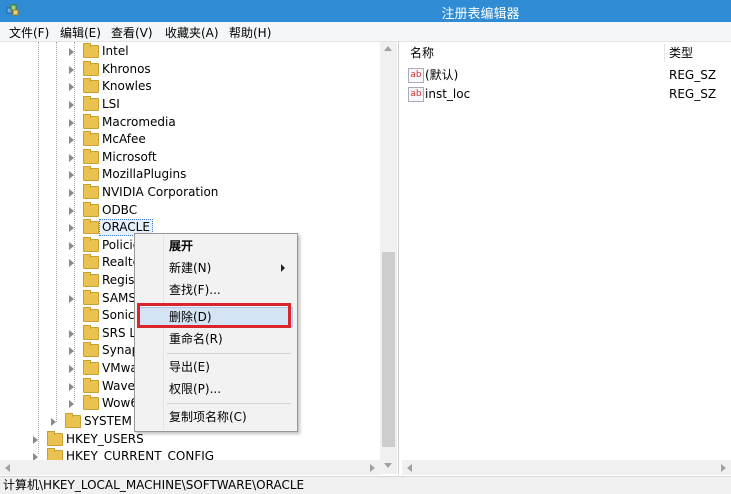  What do you see at coordinates (132, 32) in the screenshot?
I see `menu-view: 查看(V)` at bounding box center [132, 32].